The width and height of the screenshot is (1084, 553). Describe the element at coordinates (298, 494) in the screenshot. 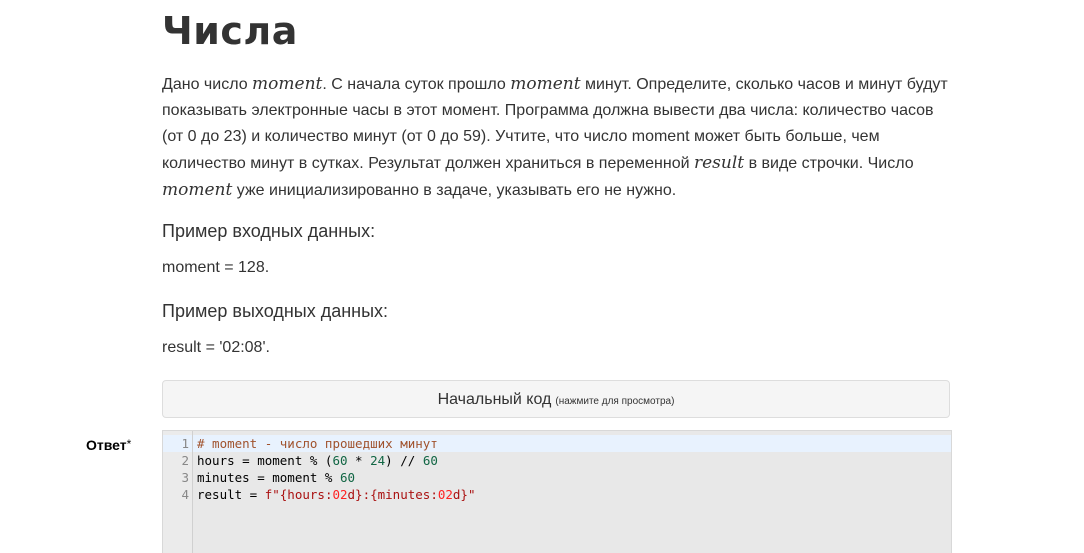

I see `code-token: f"{hours:` at that location.